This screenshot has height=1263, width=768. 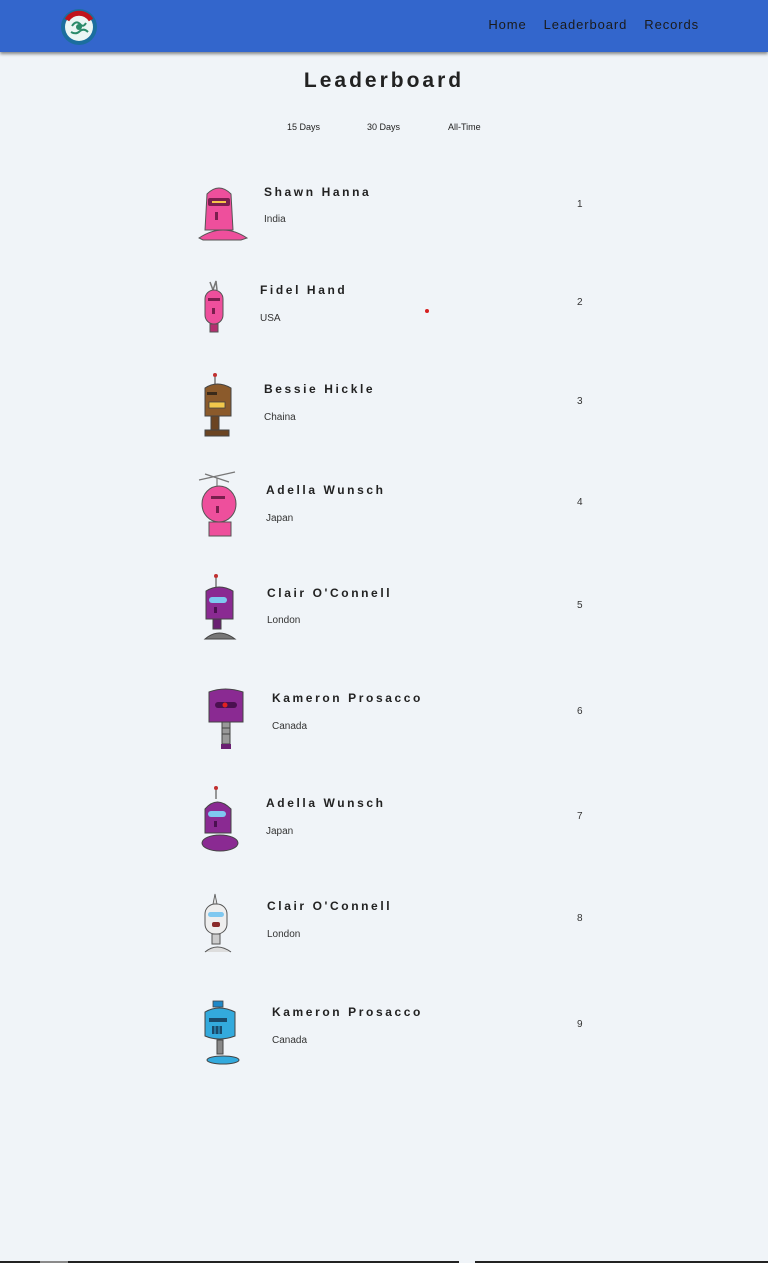 I want to click on globe-logo-icon, so click(x=79, y=26).